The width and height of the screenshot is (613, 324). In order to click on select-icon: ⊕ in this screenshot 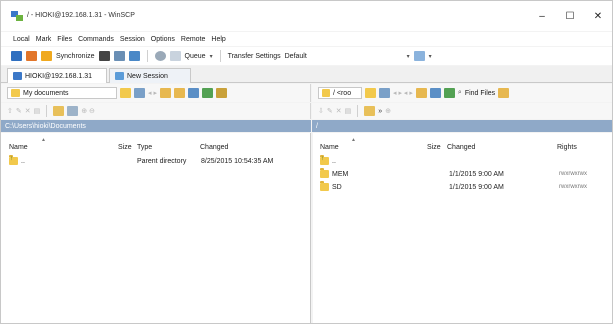, I will do `click(388, 111)`.